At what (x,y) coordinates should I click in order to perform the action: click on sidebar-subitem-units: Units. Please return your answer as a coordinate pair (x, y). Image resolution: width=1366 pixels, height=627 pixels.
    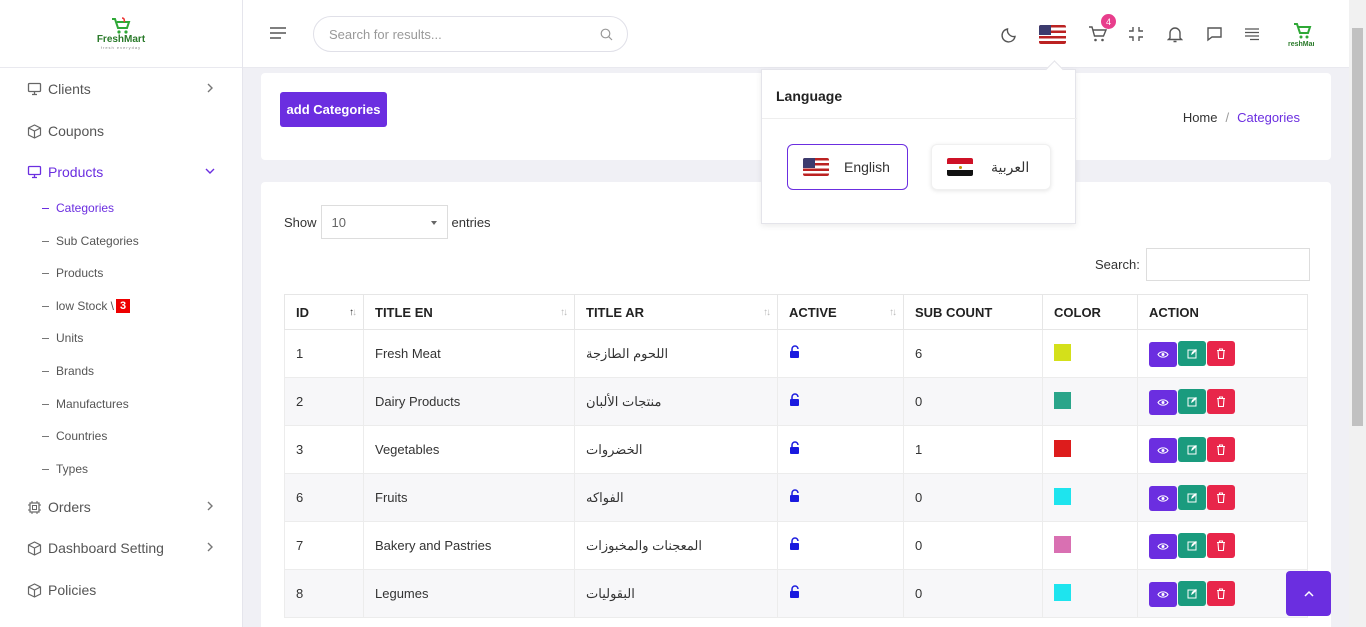
    Looking at the image, I should click on (62, 338).